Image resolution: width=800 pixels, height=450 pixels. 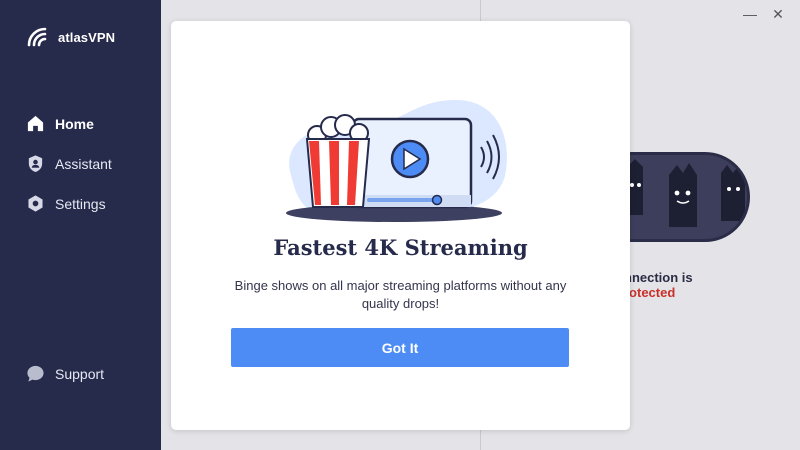 I want to click on sidebar-item-settings: Settings, so click(x=66, y=203).